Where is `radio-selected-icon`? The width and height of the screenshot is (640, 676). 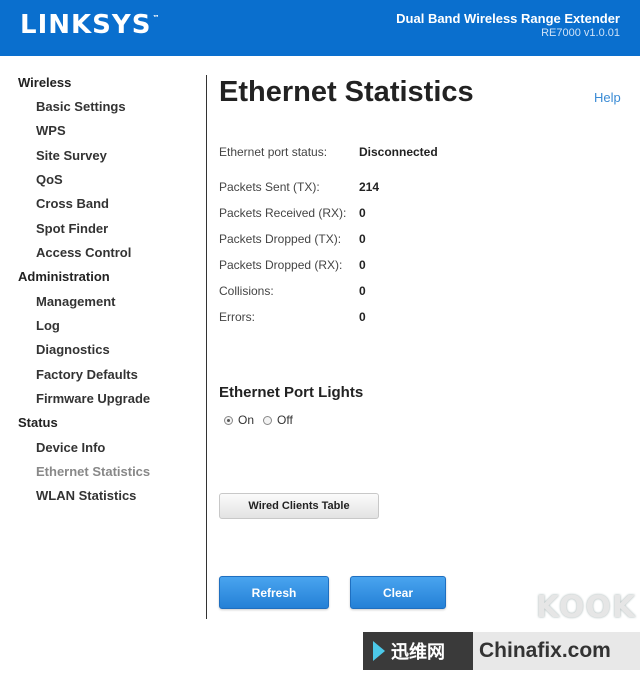
radio-selected-icon is located at coordinates (228, 420).